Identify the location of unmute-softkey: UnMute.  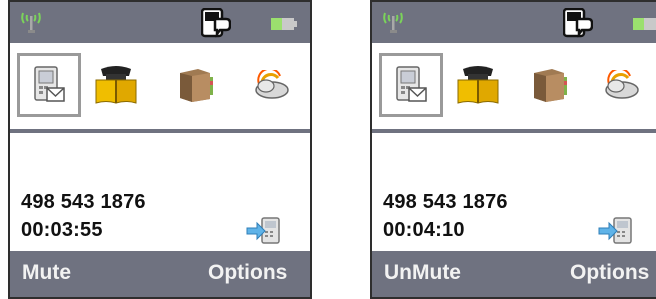
(422, 273).